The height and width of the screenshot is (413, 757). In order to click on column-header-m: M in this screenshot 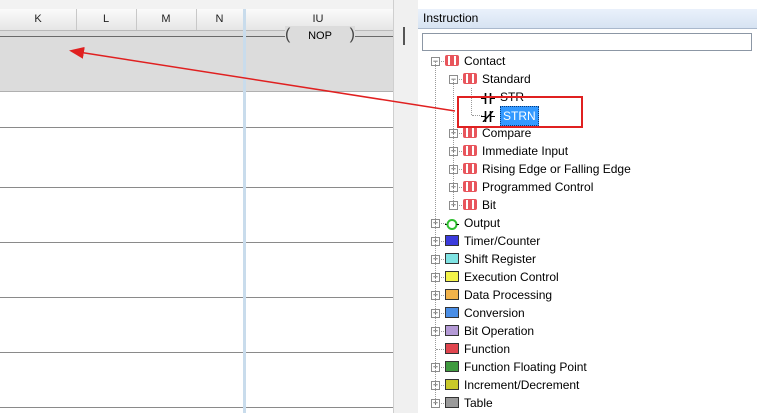, I will do `click(166, 19)`.